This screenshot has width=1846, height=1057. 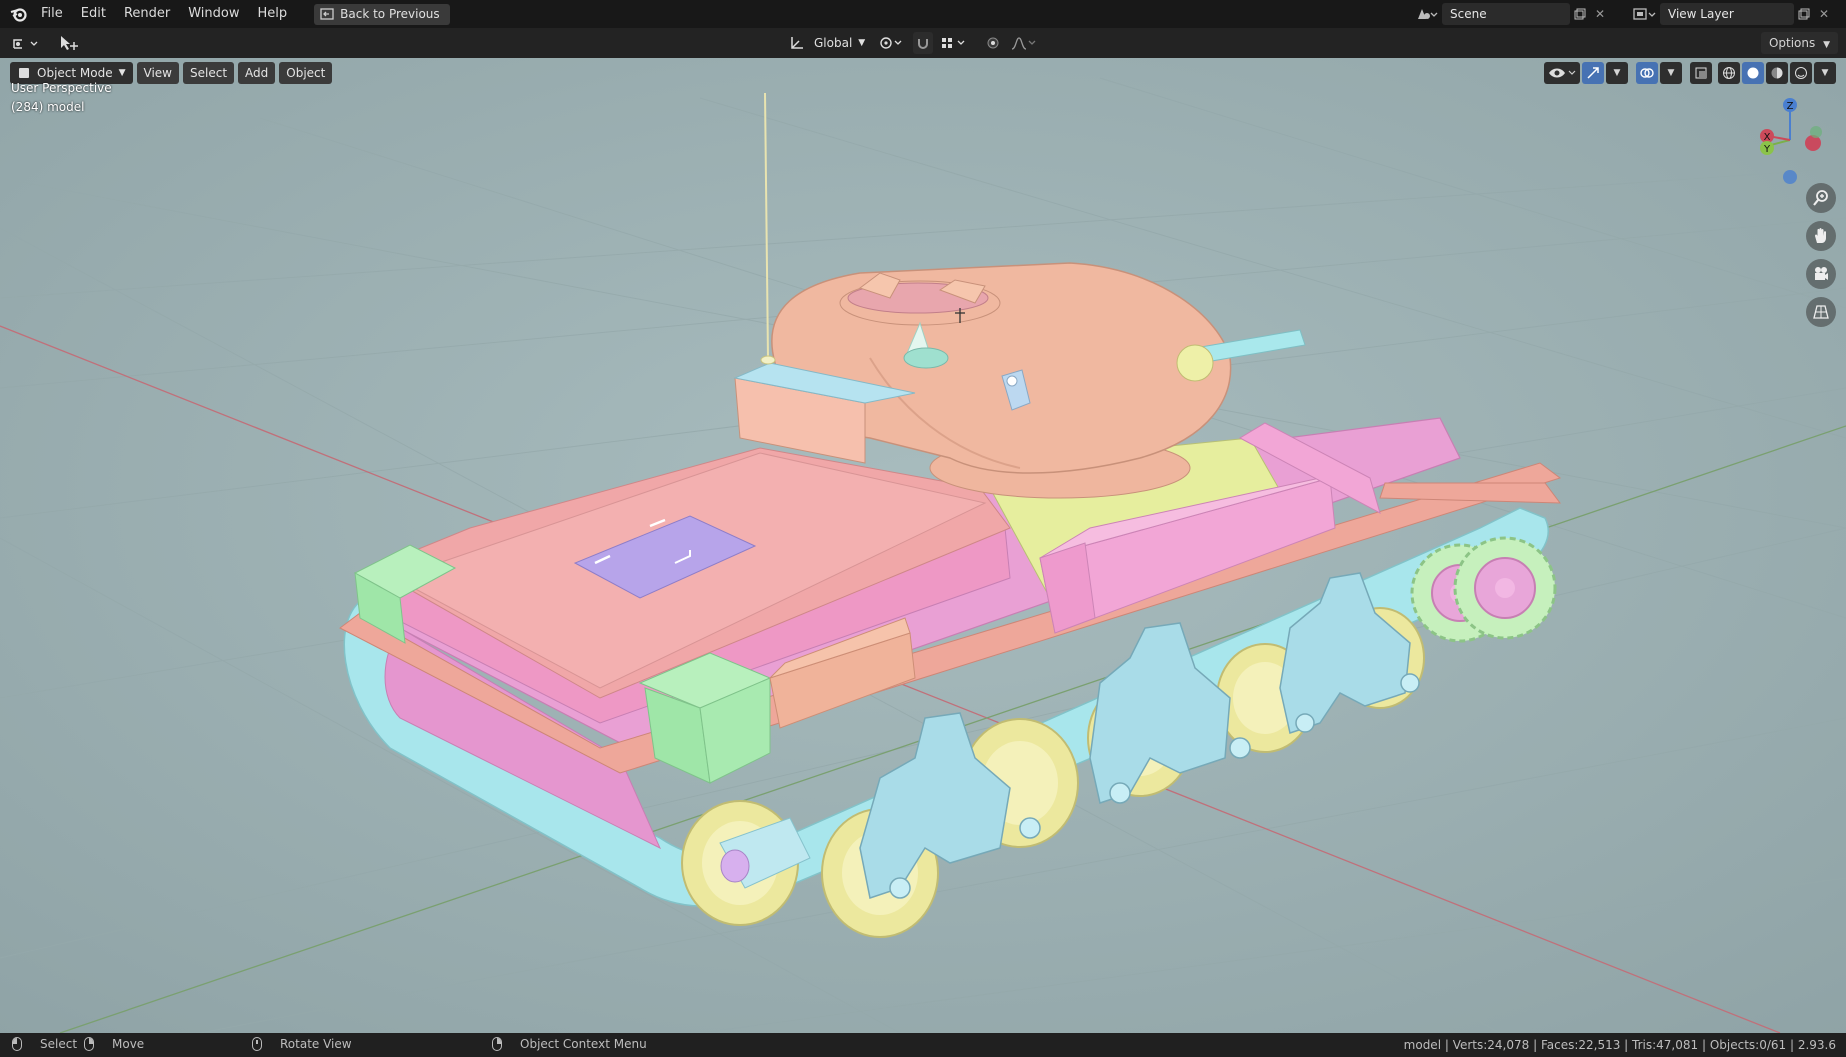 I want to click on status-select-label: Select, so click(x=59, y=1044).